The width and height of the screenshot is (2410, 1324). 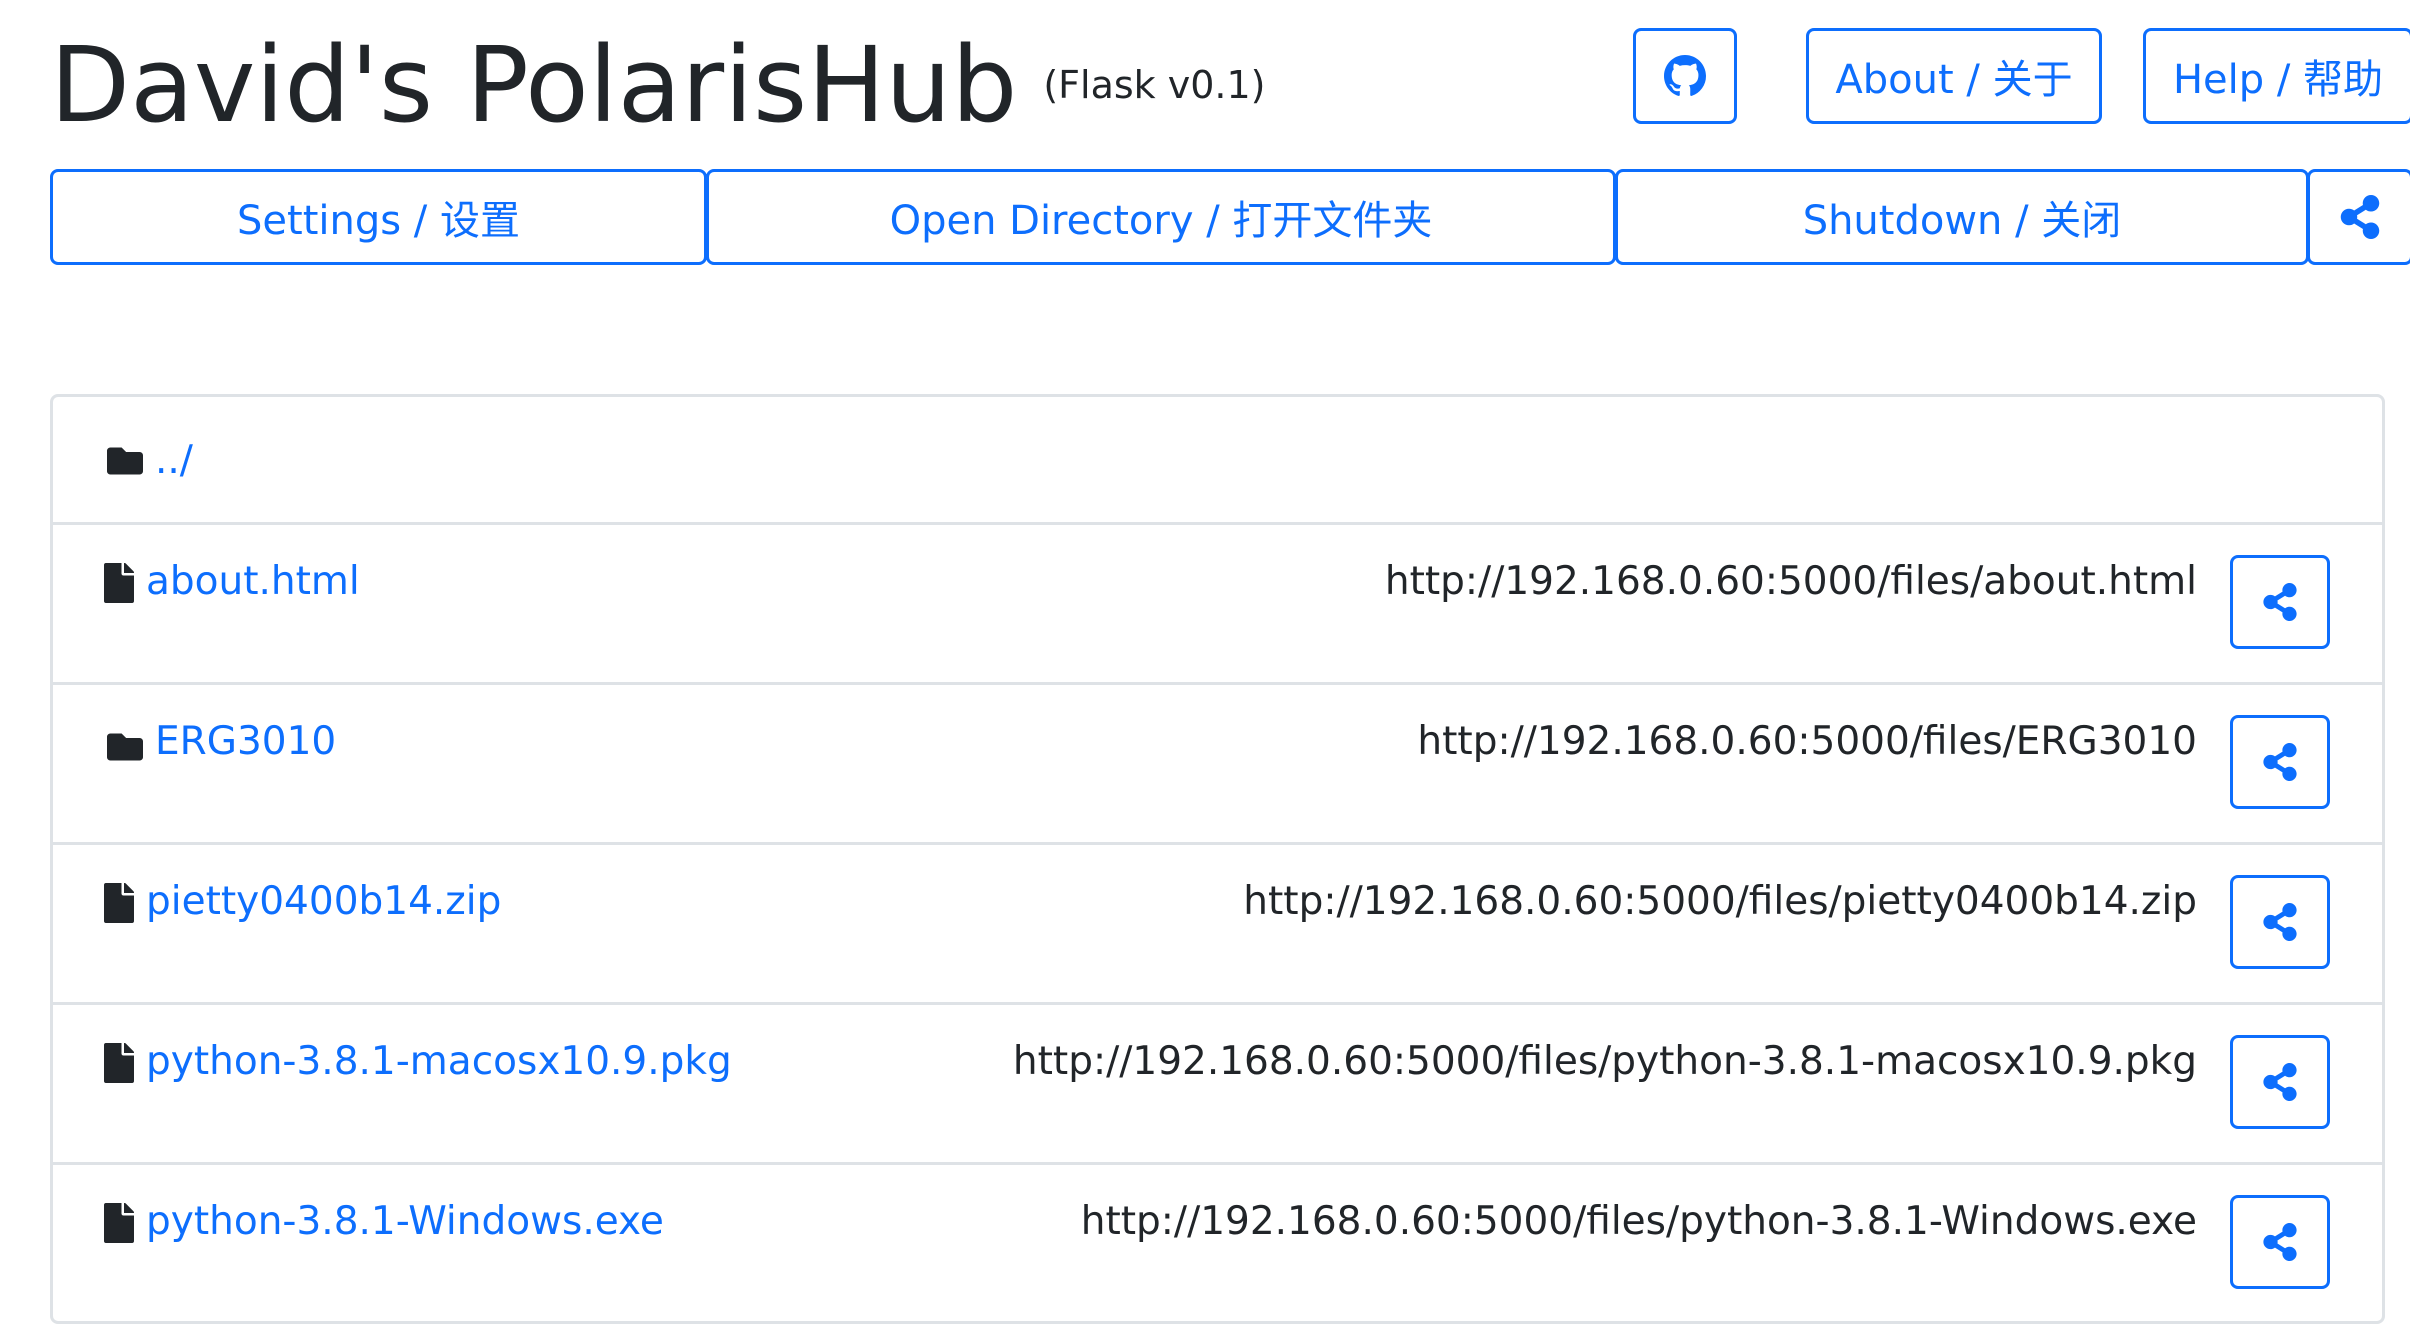 I want to click on app-title: David's PolarisHub, so click(x=534, y=85).